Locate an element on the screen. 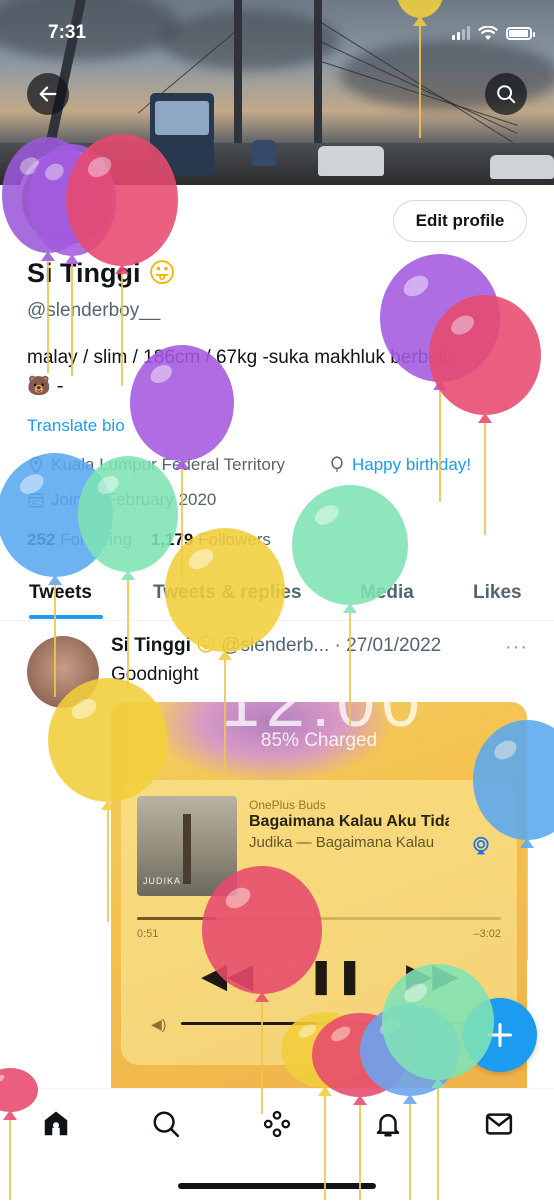 This screenshot has width=554, height=1201. nav-explore is located at coordinates (166, 1124).